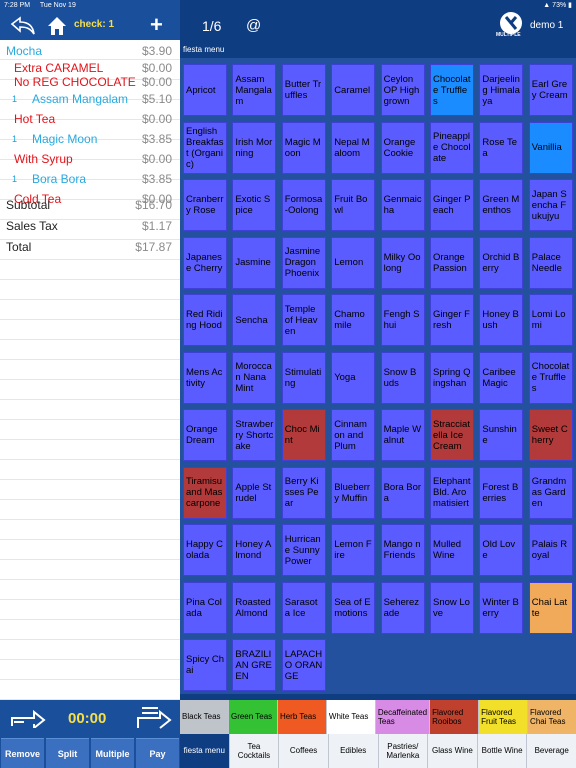  Describe the element at coordinates (90, 179) in the screenshot. I see `order-item: 1 Bora Bora $3.85` at that location.